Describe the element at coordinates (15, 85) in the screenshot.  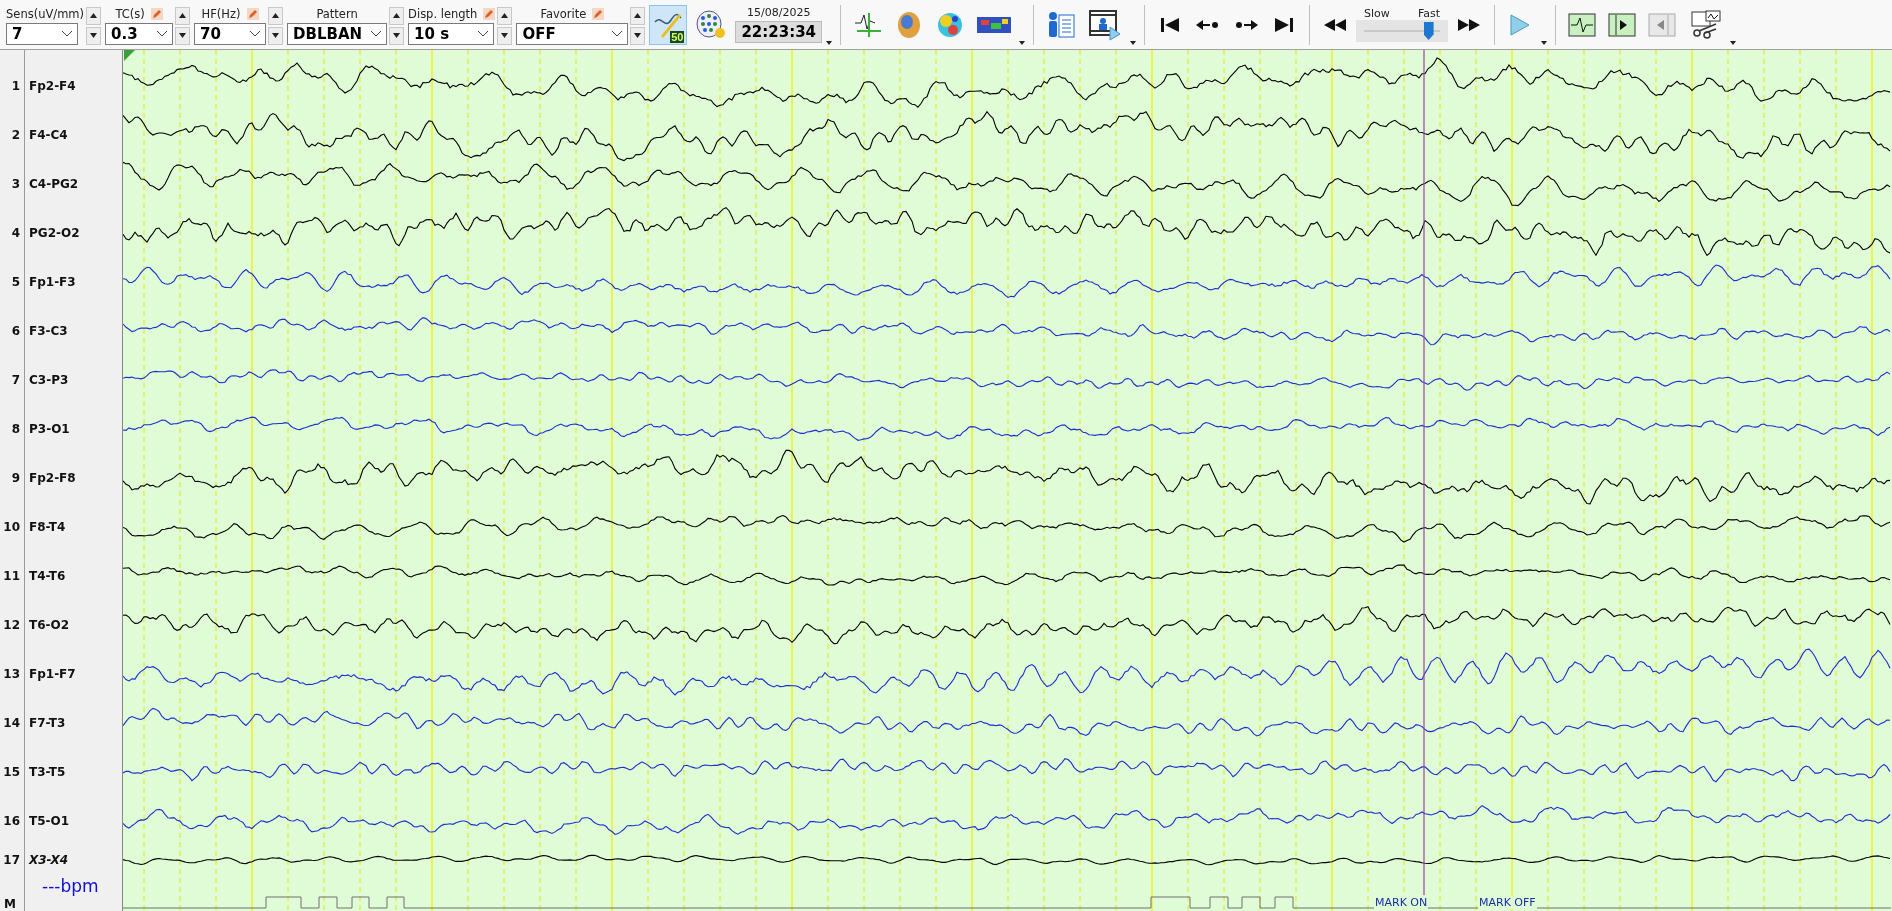
I see `channel-number: 1` at that location.